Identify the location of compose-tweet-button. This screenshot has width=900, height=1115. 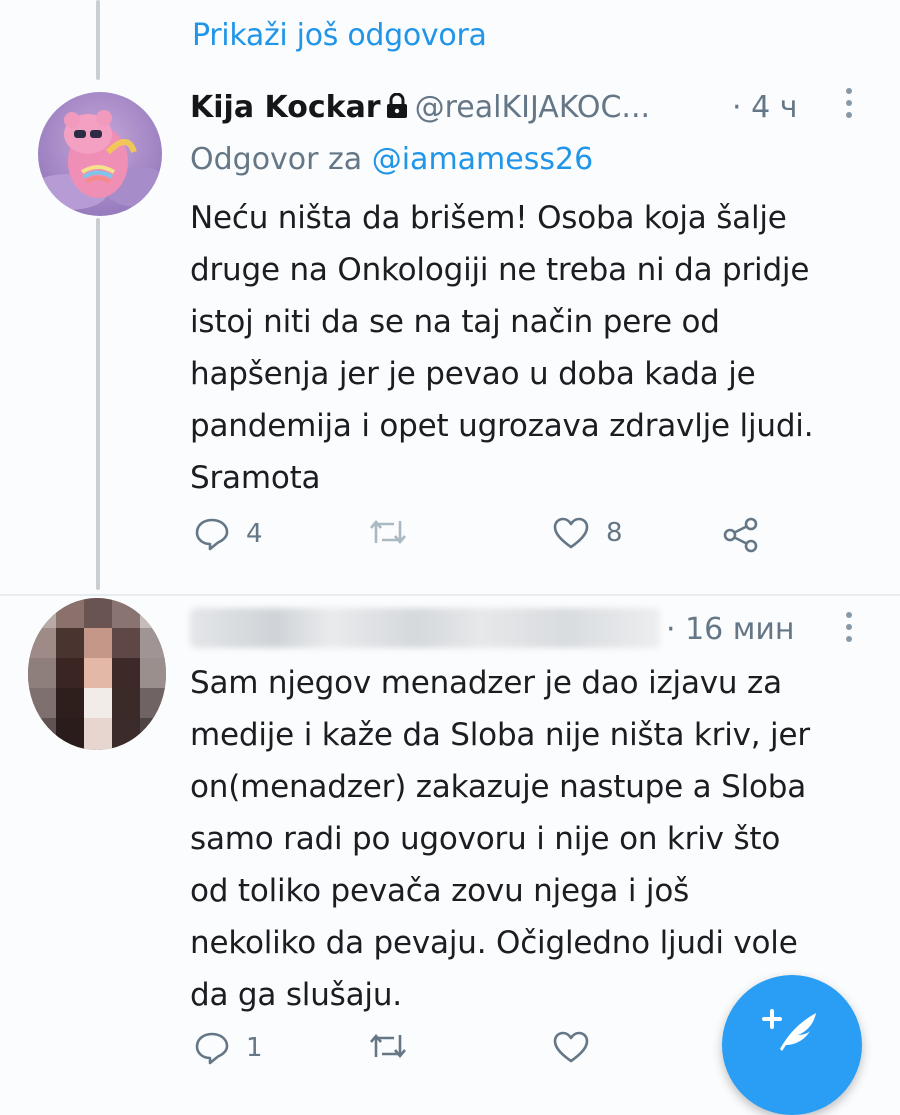
(792, 1045).